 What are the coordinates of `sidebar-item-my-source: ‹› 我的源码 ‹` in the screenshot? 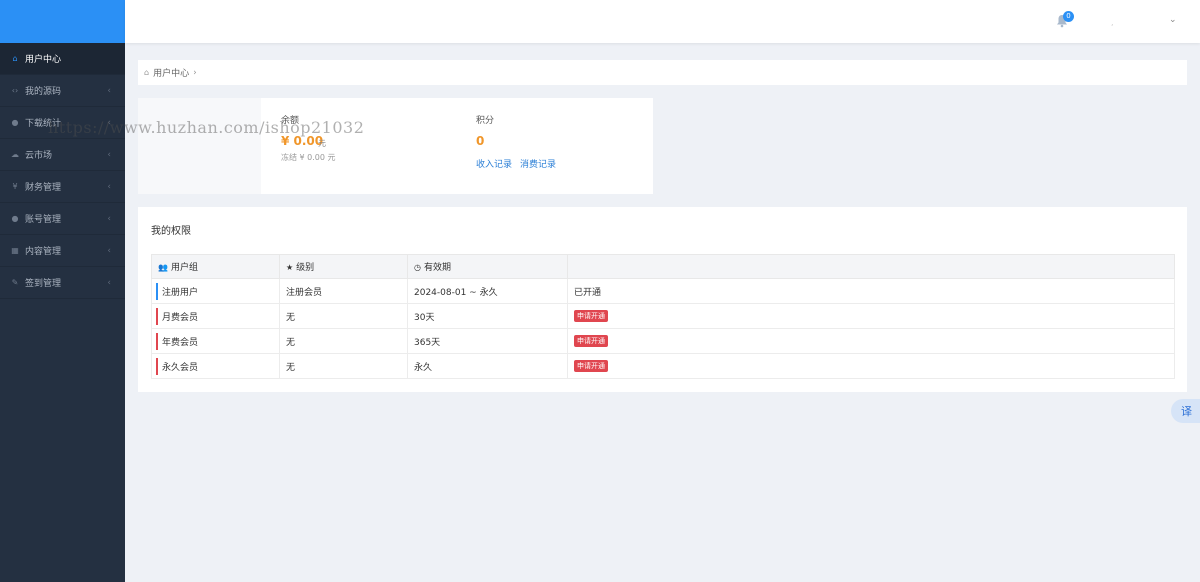 It's located at (62, 91).